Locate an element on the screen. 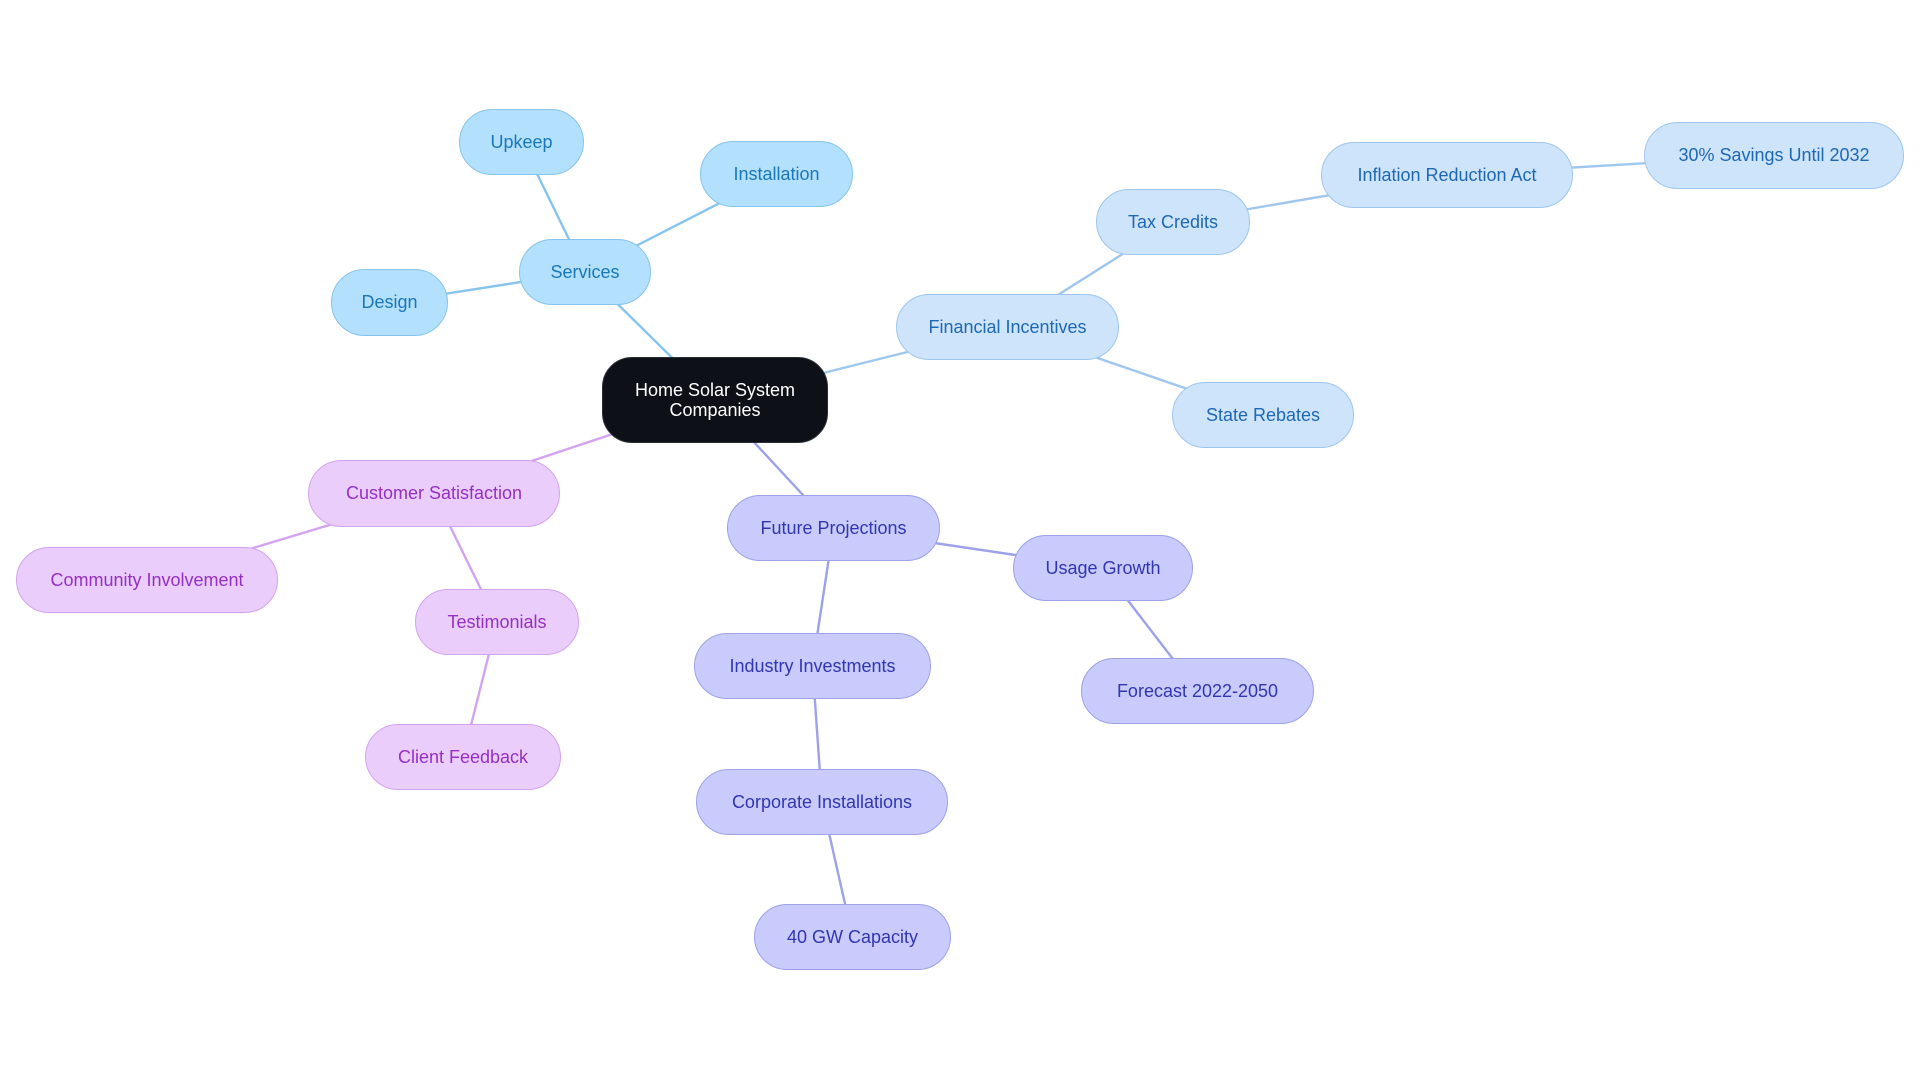  node-label: Community Involvement is located at coordinates (147, 579).